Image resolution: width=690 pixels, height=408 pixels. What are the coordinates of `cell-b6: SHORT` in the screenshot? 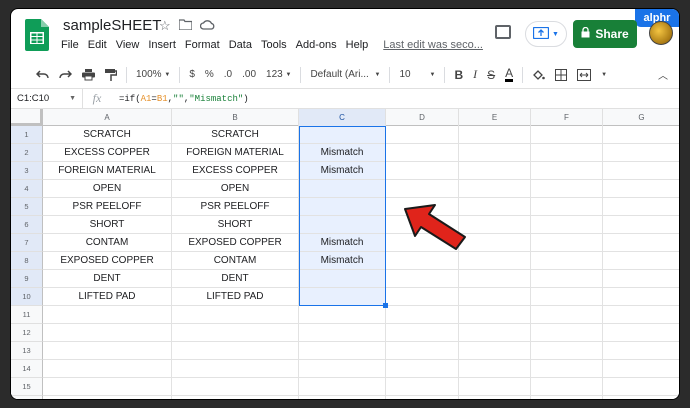 It's located at (235, 225).